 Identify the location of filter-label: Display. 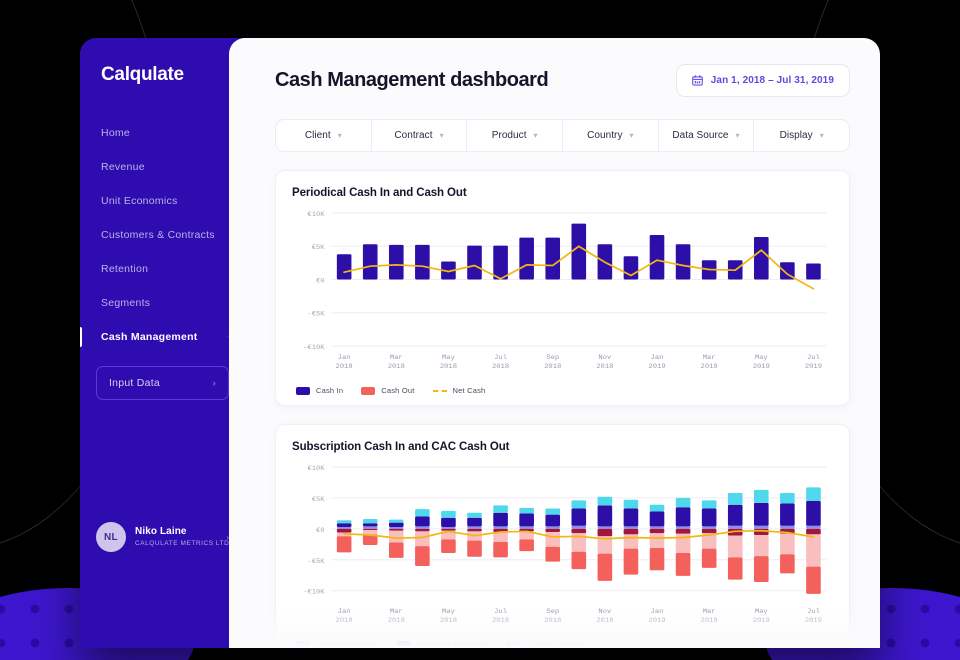
(796, 135).